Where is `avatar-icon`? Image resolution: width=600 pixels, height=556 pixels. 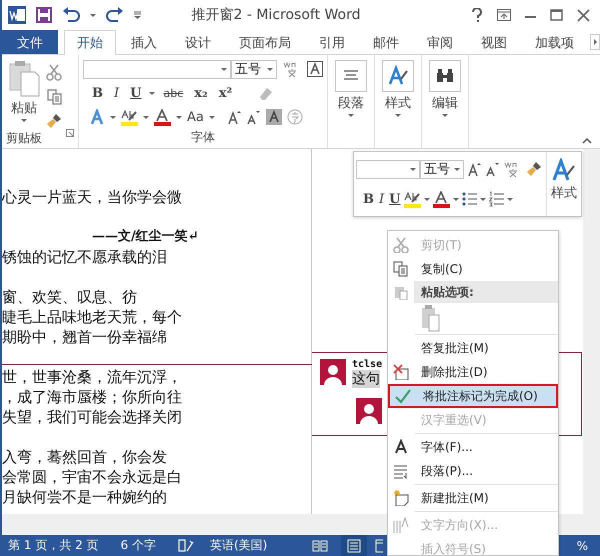
avatar-icon is located at coordinates (333, 372).